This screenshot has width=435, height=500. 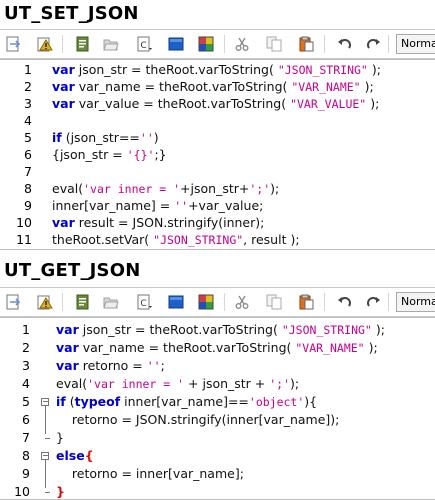 I want to click on blue-folder-icon, so click(x=176, y=44).